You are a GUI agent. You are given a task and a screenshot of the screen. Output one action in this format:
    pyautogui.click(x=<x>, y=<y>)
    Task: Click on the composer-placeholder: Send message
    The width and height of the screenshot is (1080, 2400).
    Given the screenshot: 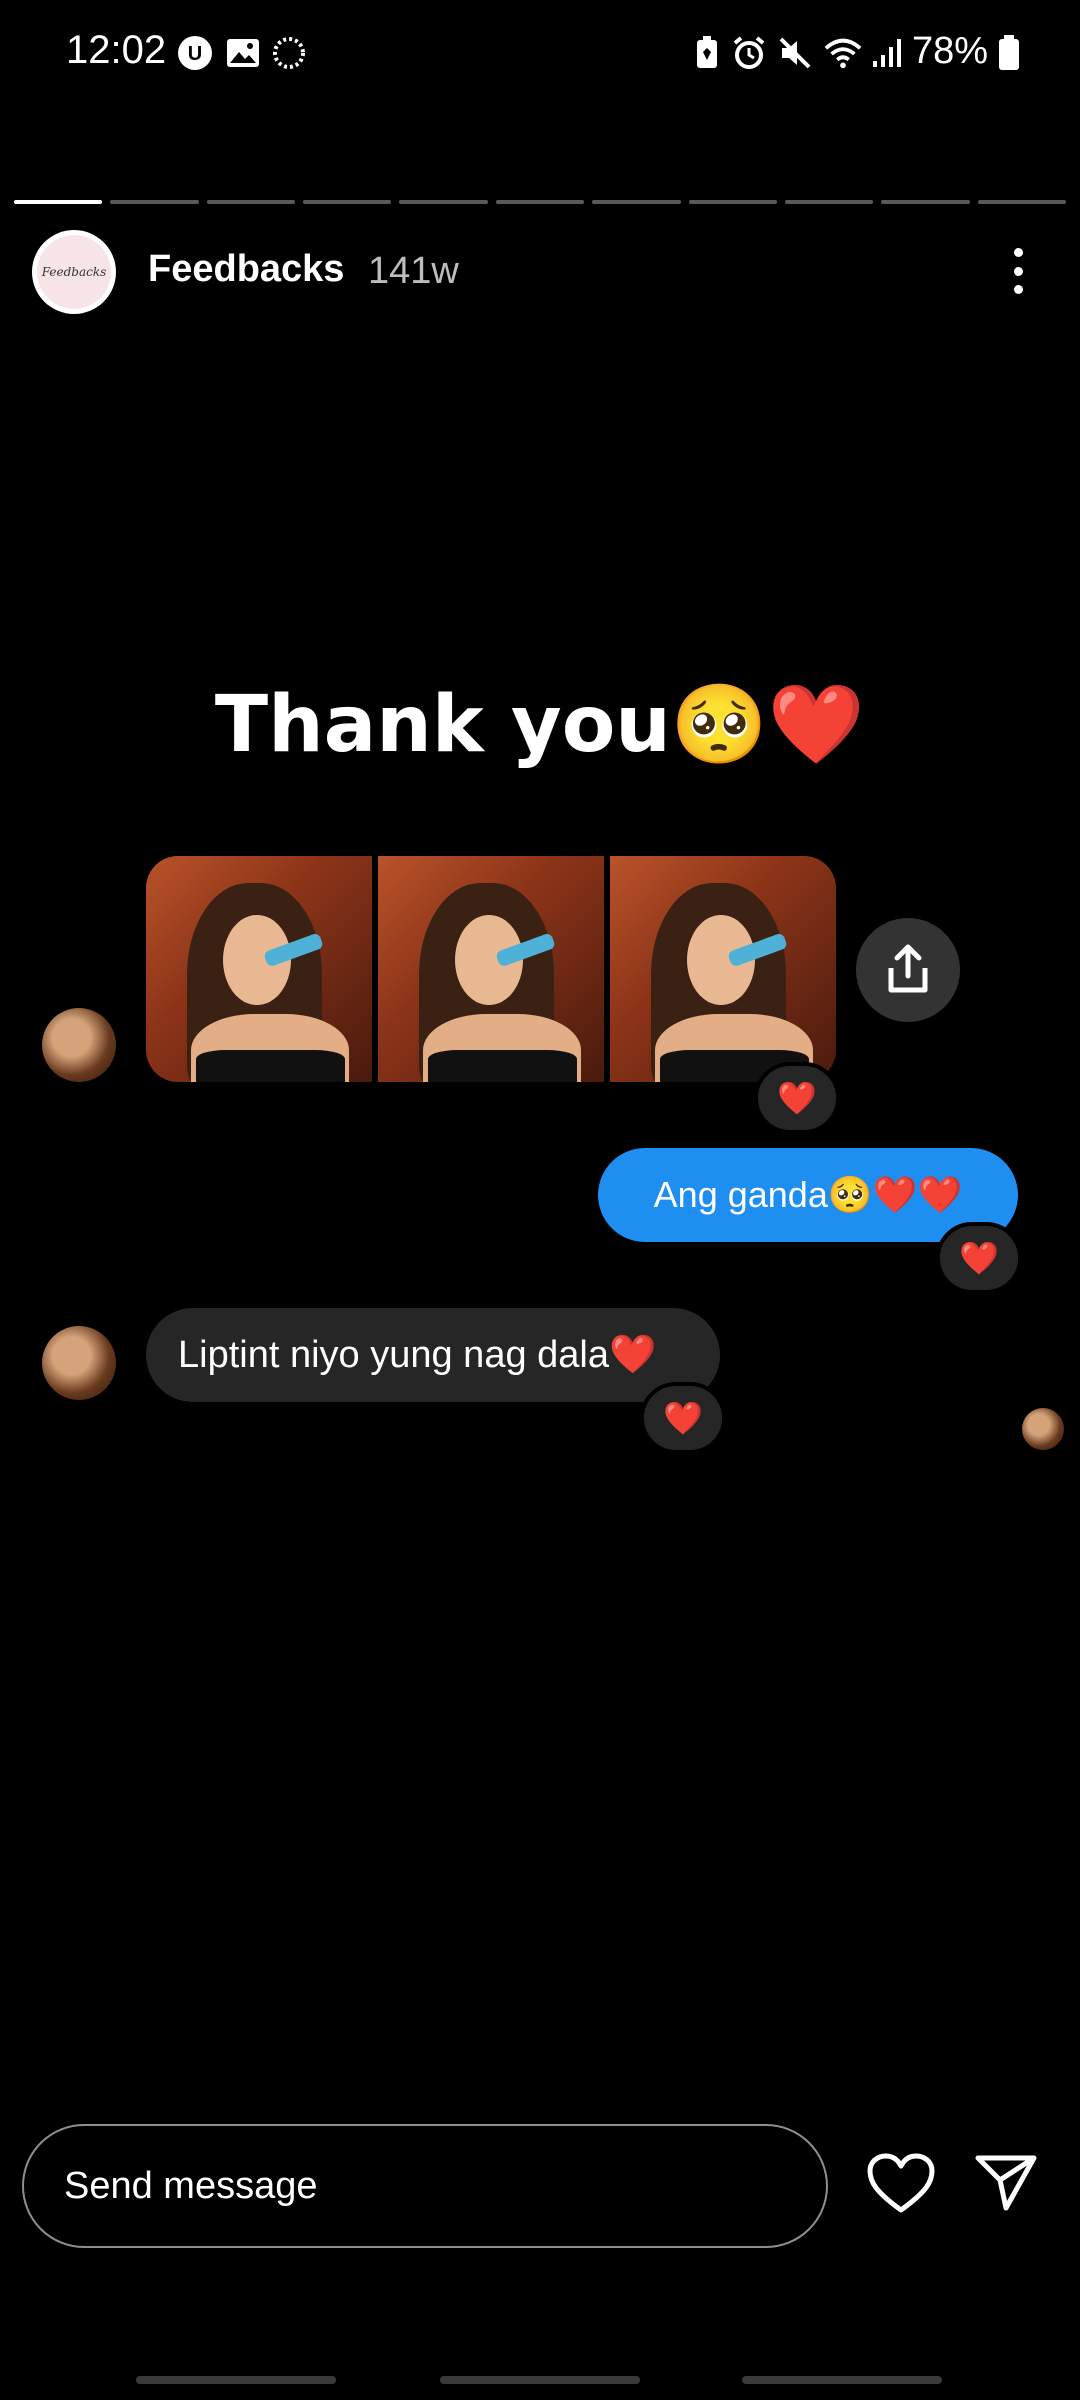 What is the action you would take?
    pyautogui.click(x=191, y=2185)
    